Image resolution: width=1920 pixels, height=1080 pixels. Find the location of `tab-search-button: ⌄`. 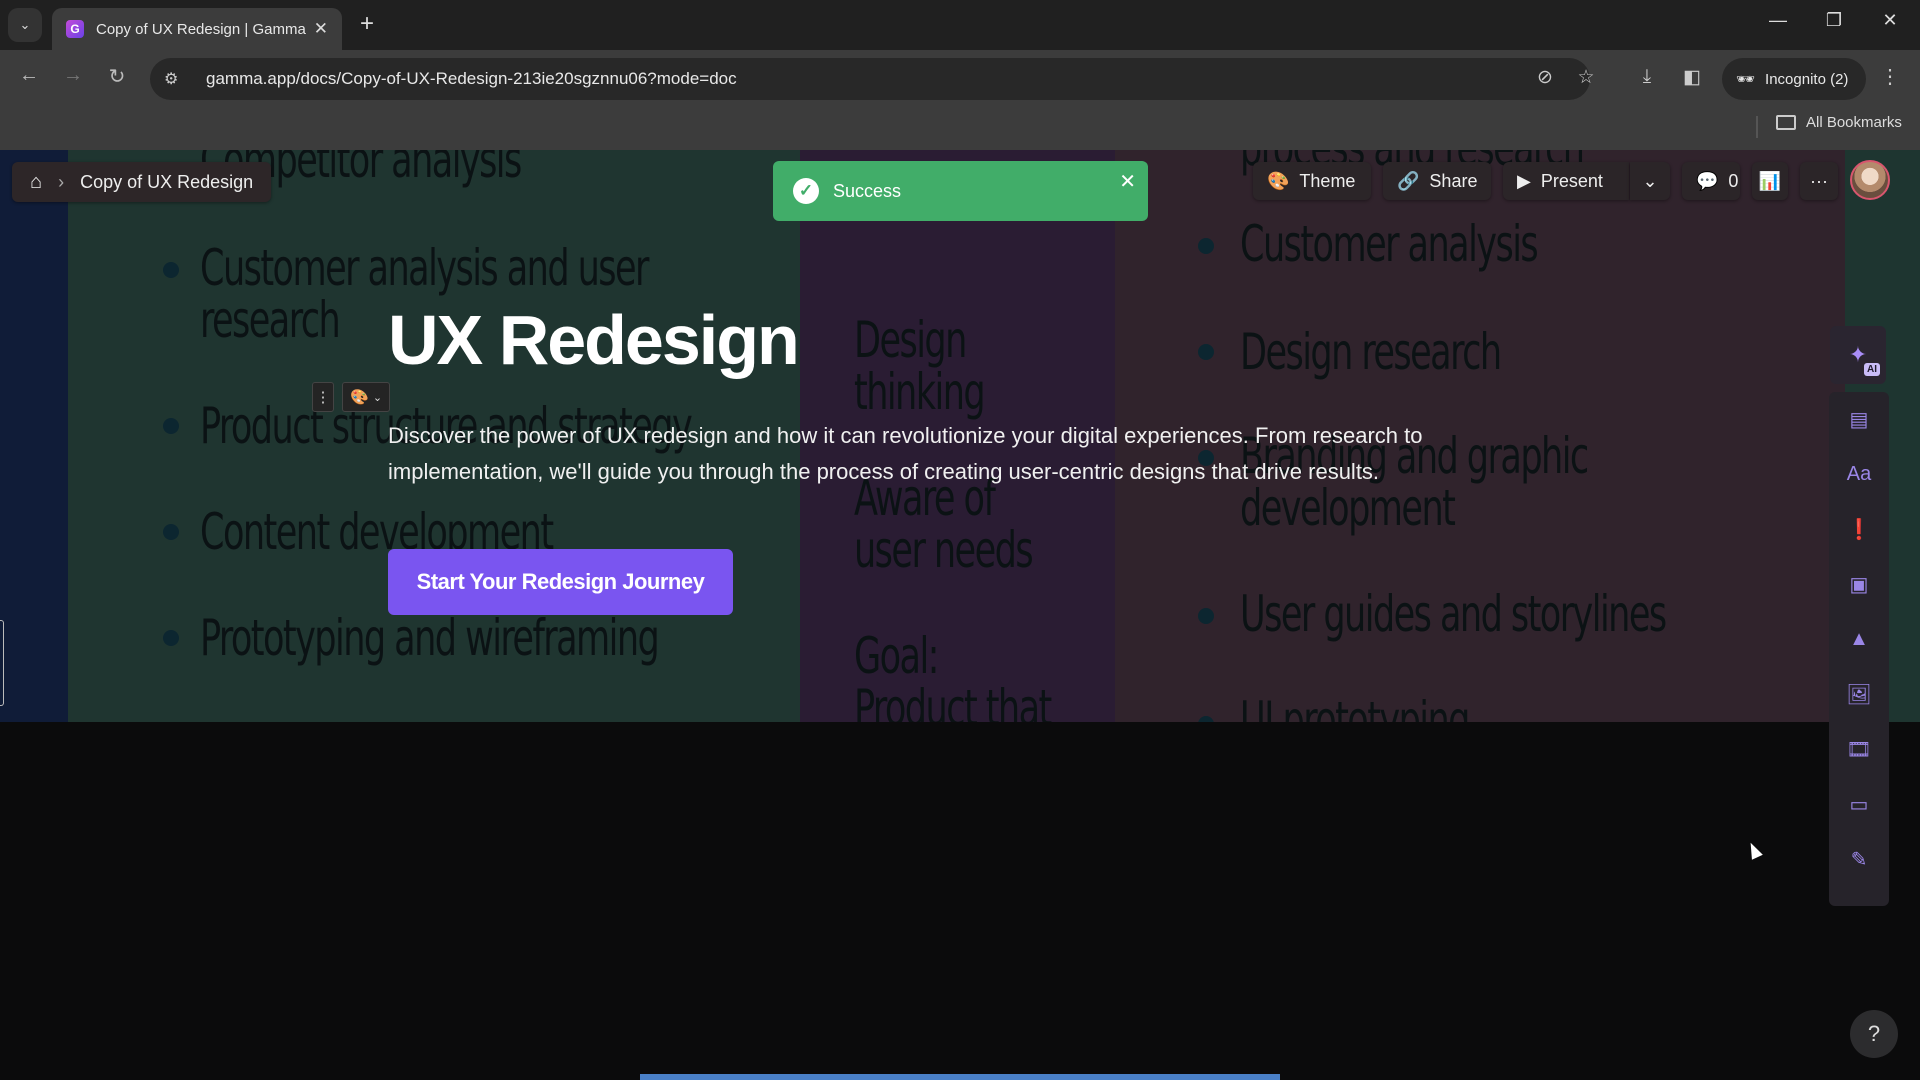

tab-search-button: ⌄ is located at coordinates (25, 25).